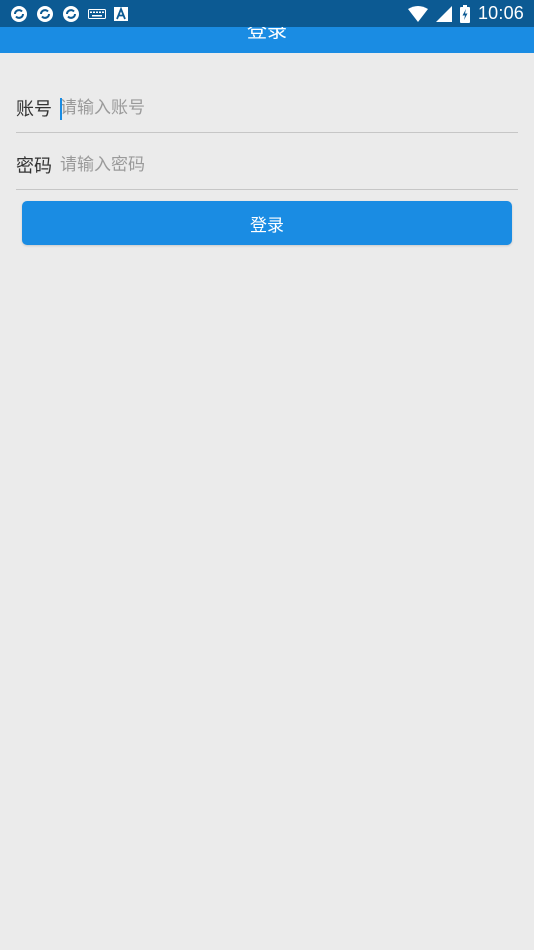 This screenshot has height=950, width=534. I want to click on password-field: 密码, so click(267, 165).